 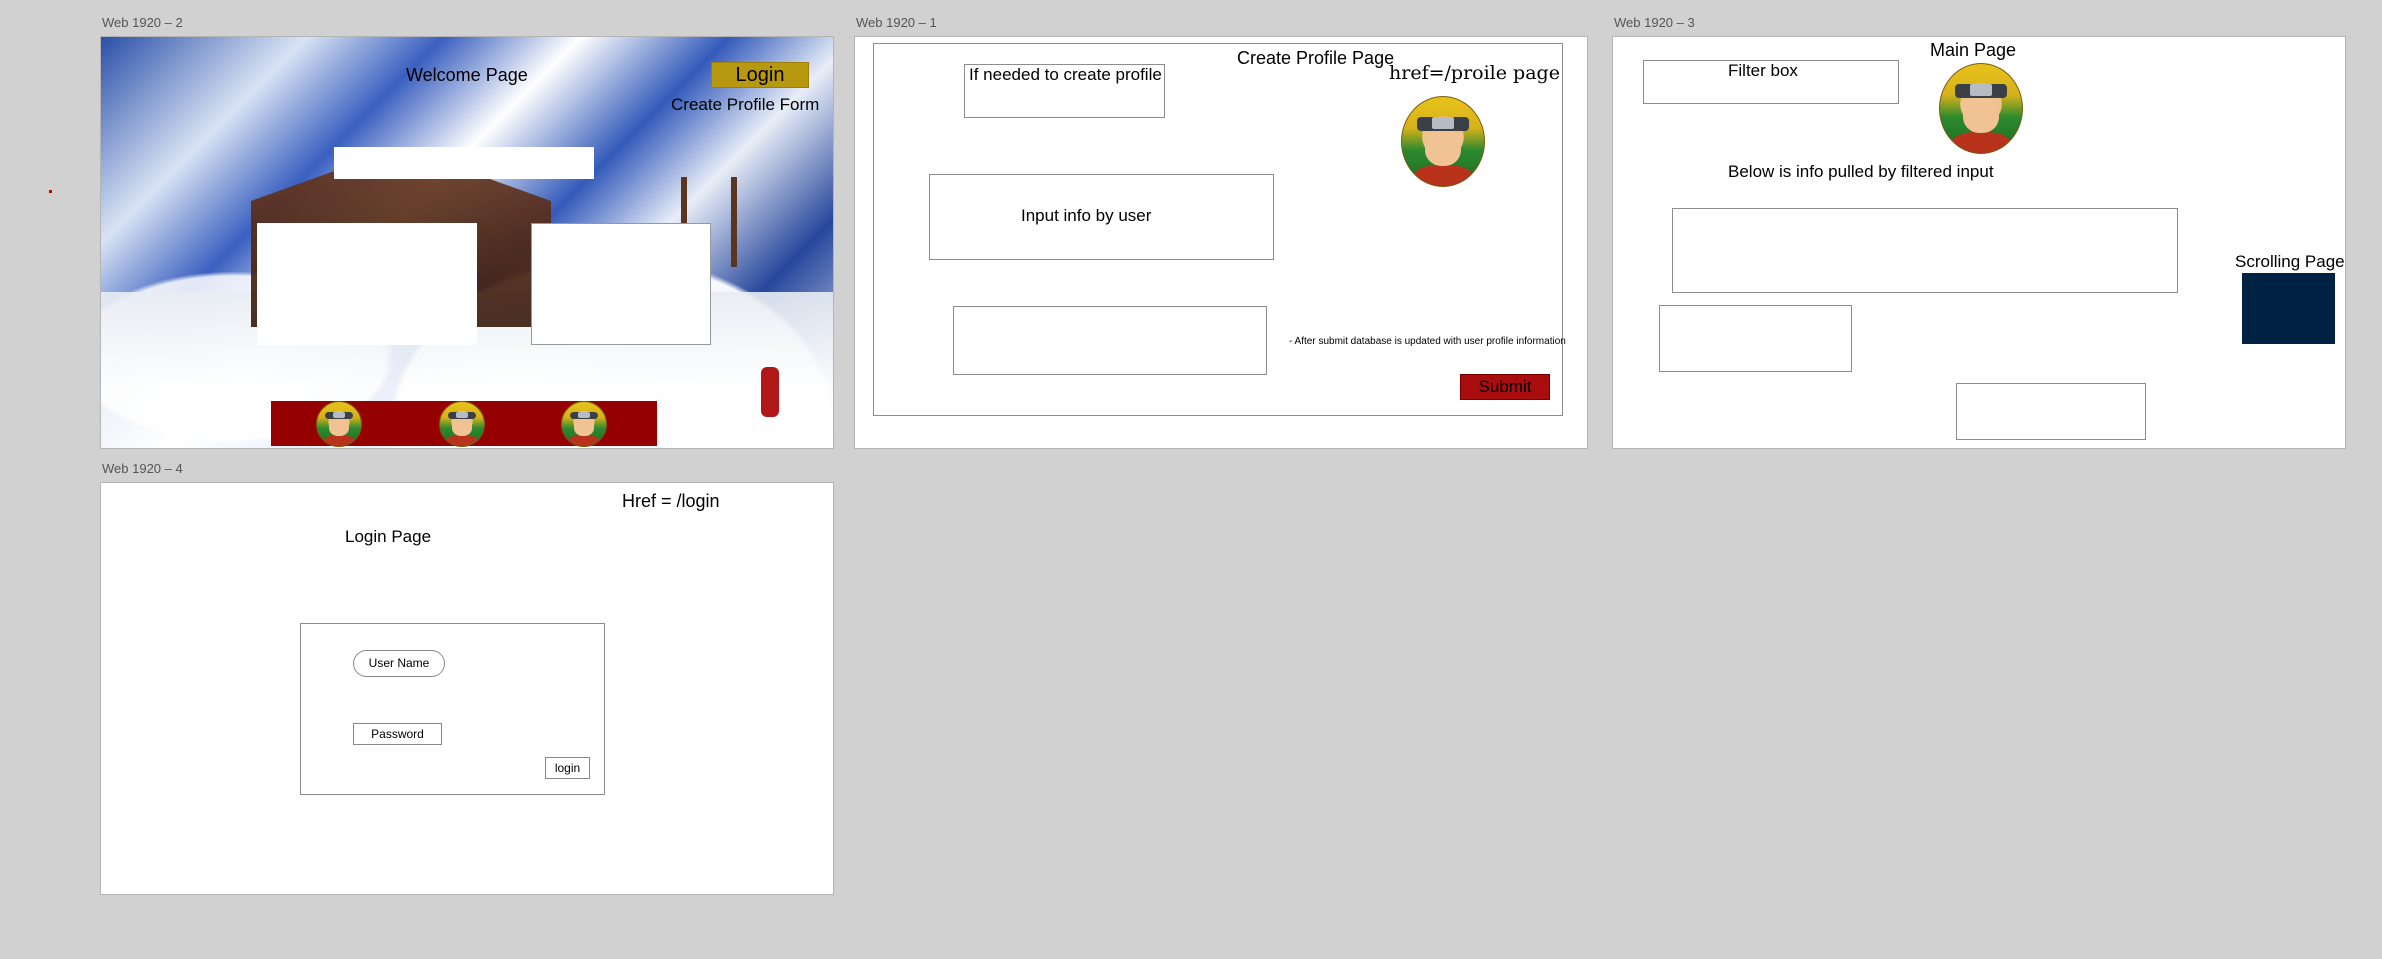 I want to click on skier-figure, so click(x=770, y=392).